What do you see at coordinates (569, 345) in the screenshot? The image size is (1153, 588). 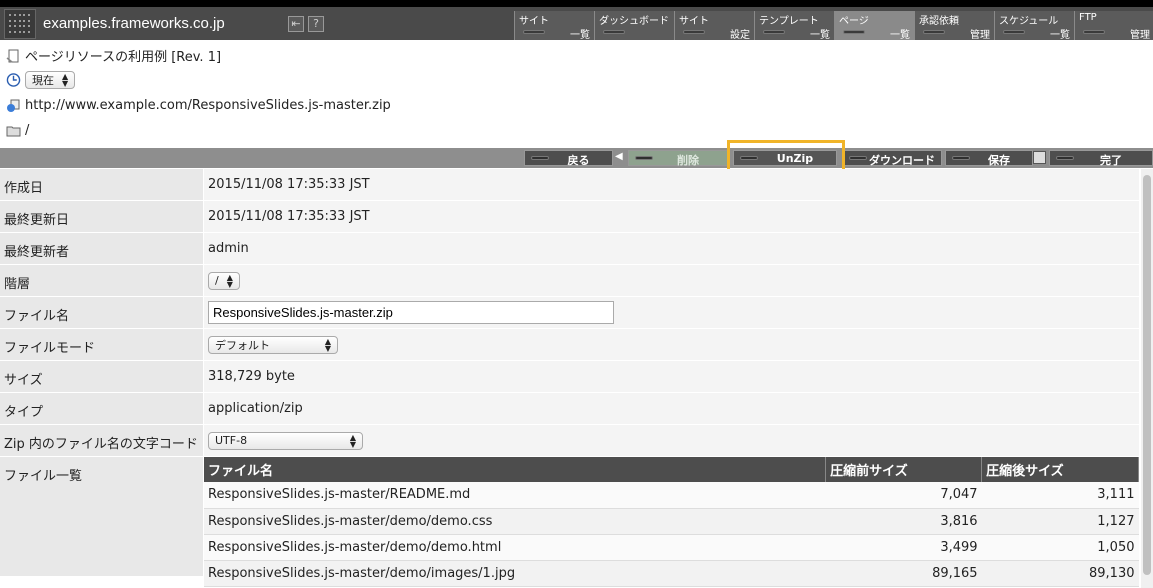 I see `prop-row-filemode: ファイルモード デフォルト ▲ ▼` at bounding box center [569, 345].